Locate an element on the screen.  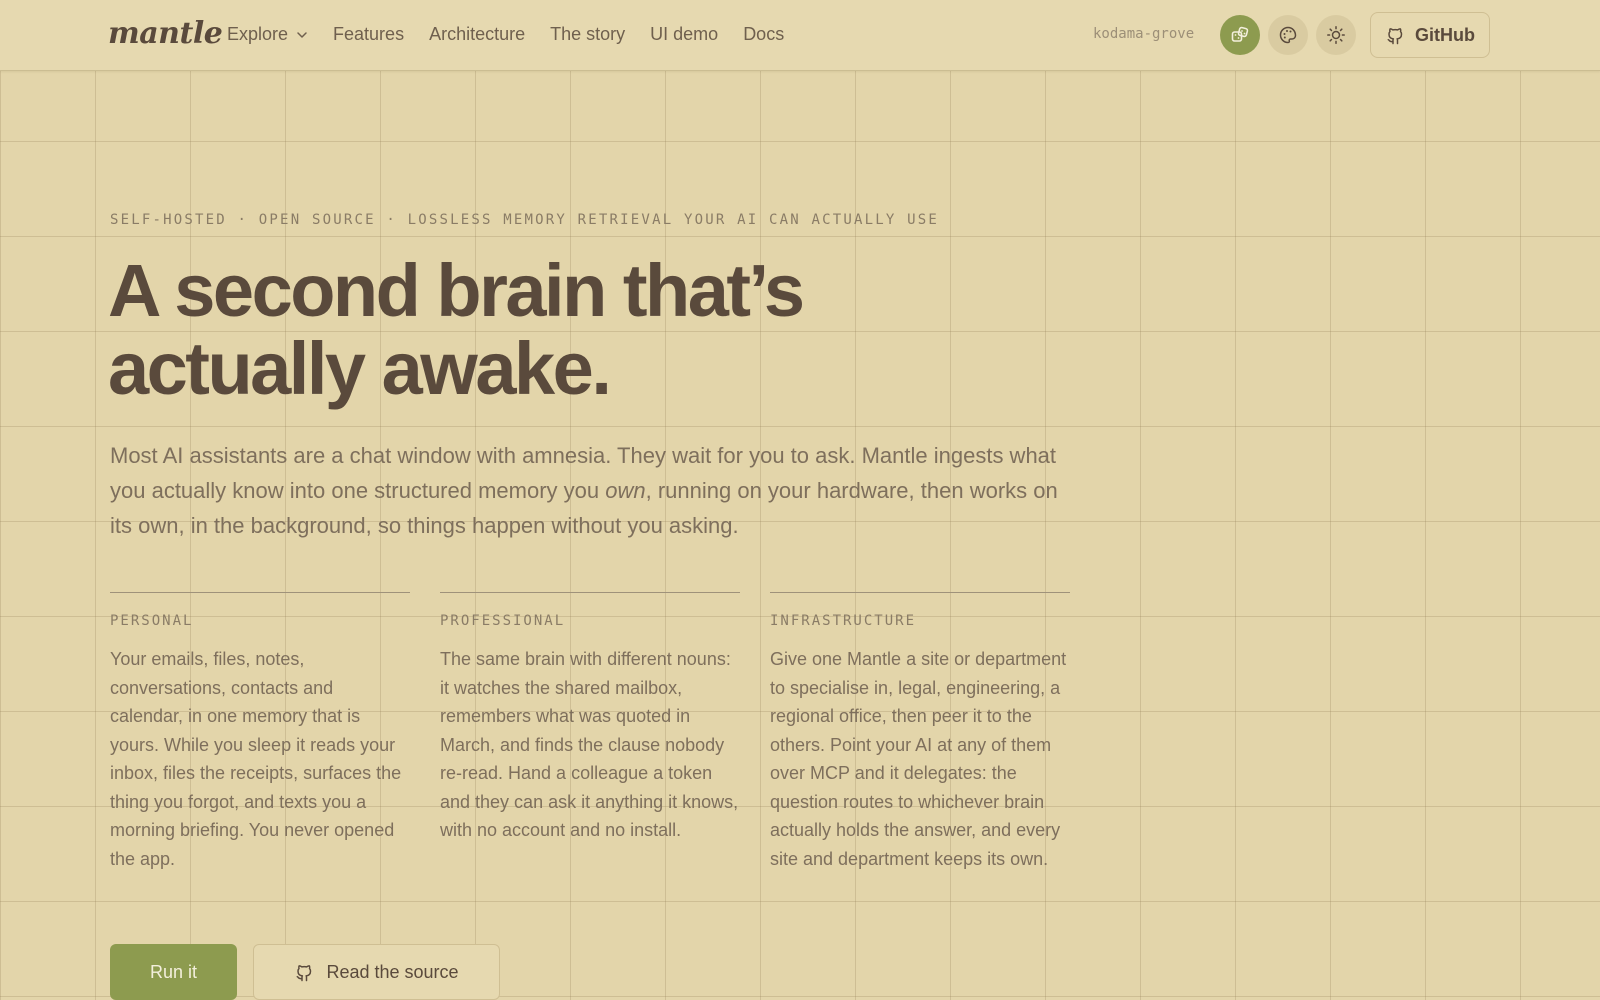
column-title: PERSONAL is located at coordinates (152, 621).